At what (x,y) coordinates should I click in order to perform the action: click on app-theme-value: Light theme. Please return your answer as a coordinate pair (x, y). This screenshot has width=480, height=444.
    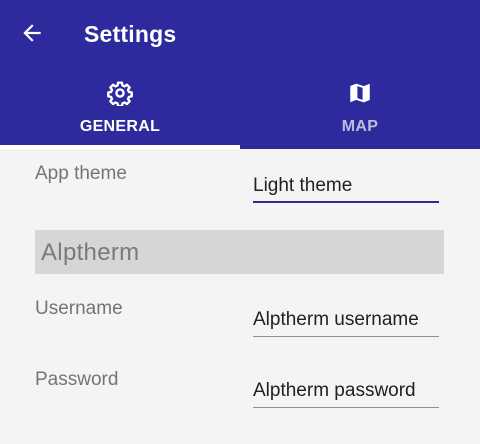
    Looking at the image, I should click on (303, 185).